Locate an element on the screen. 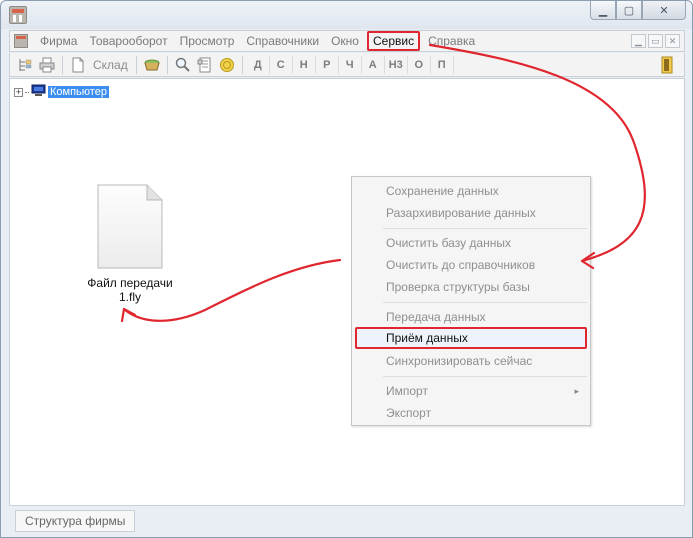 This screenshot has width=693, height=538. new-document-icon is located at coordinates (78, 65).